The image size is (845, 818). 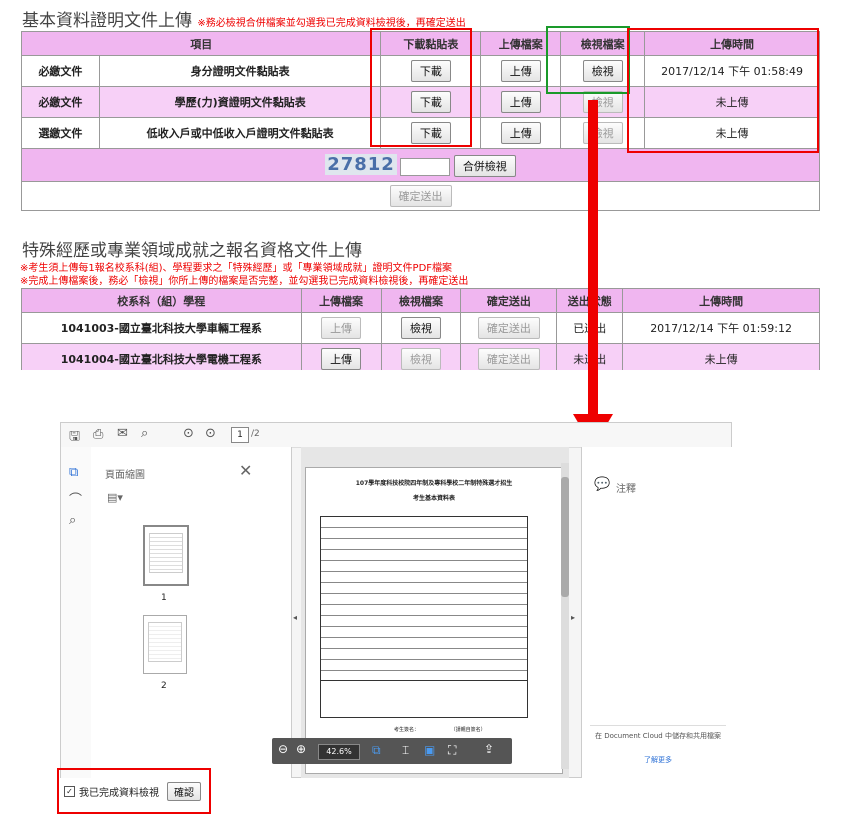 What do you see at coordinates (164, 686) in the screenshot?
I see `thumb-label-2: 2` at bounding box center [164, 686].